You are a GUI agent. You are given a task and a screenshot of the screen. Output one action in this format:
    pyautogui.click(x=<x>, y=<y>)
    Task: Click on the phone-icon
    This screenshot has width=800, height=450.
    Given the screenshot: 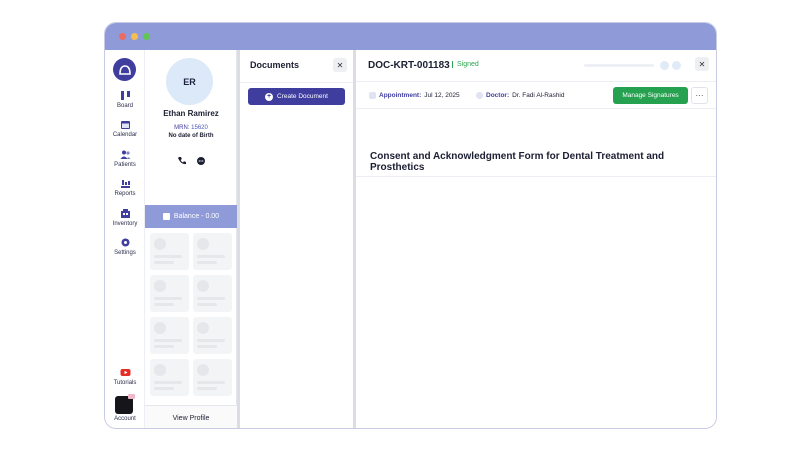 What is the action you would take?
    pyautogui.click(x=182, y=161)
    